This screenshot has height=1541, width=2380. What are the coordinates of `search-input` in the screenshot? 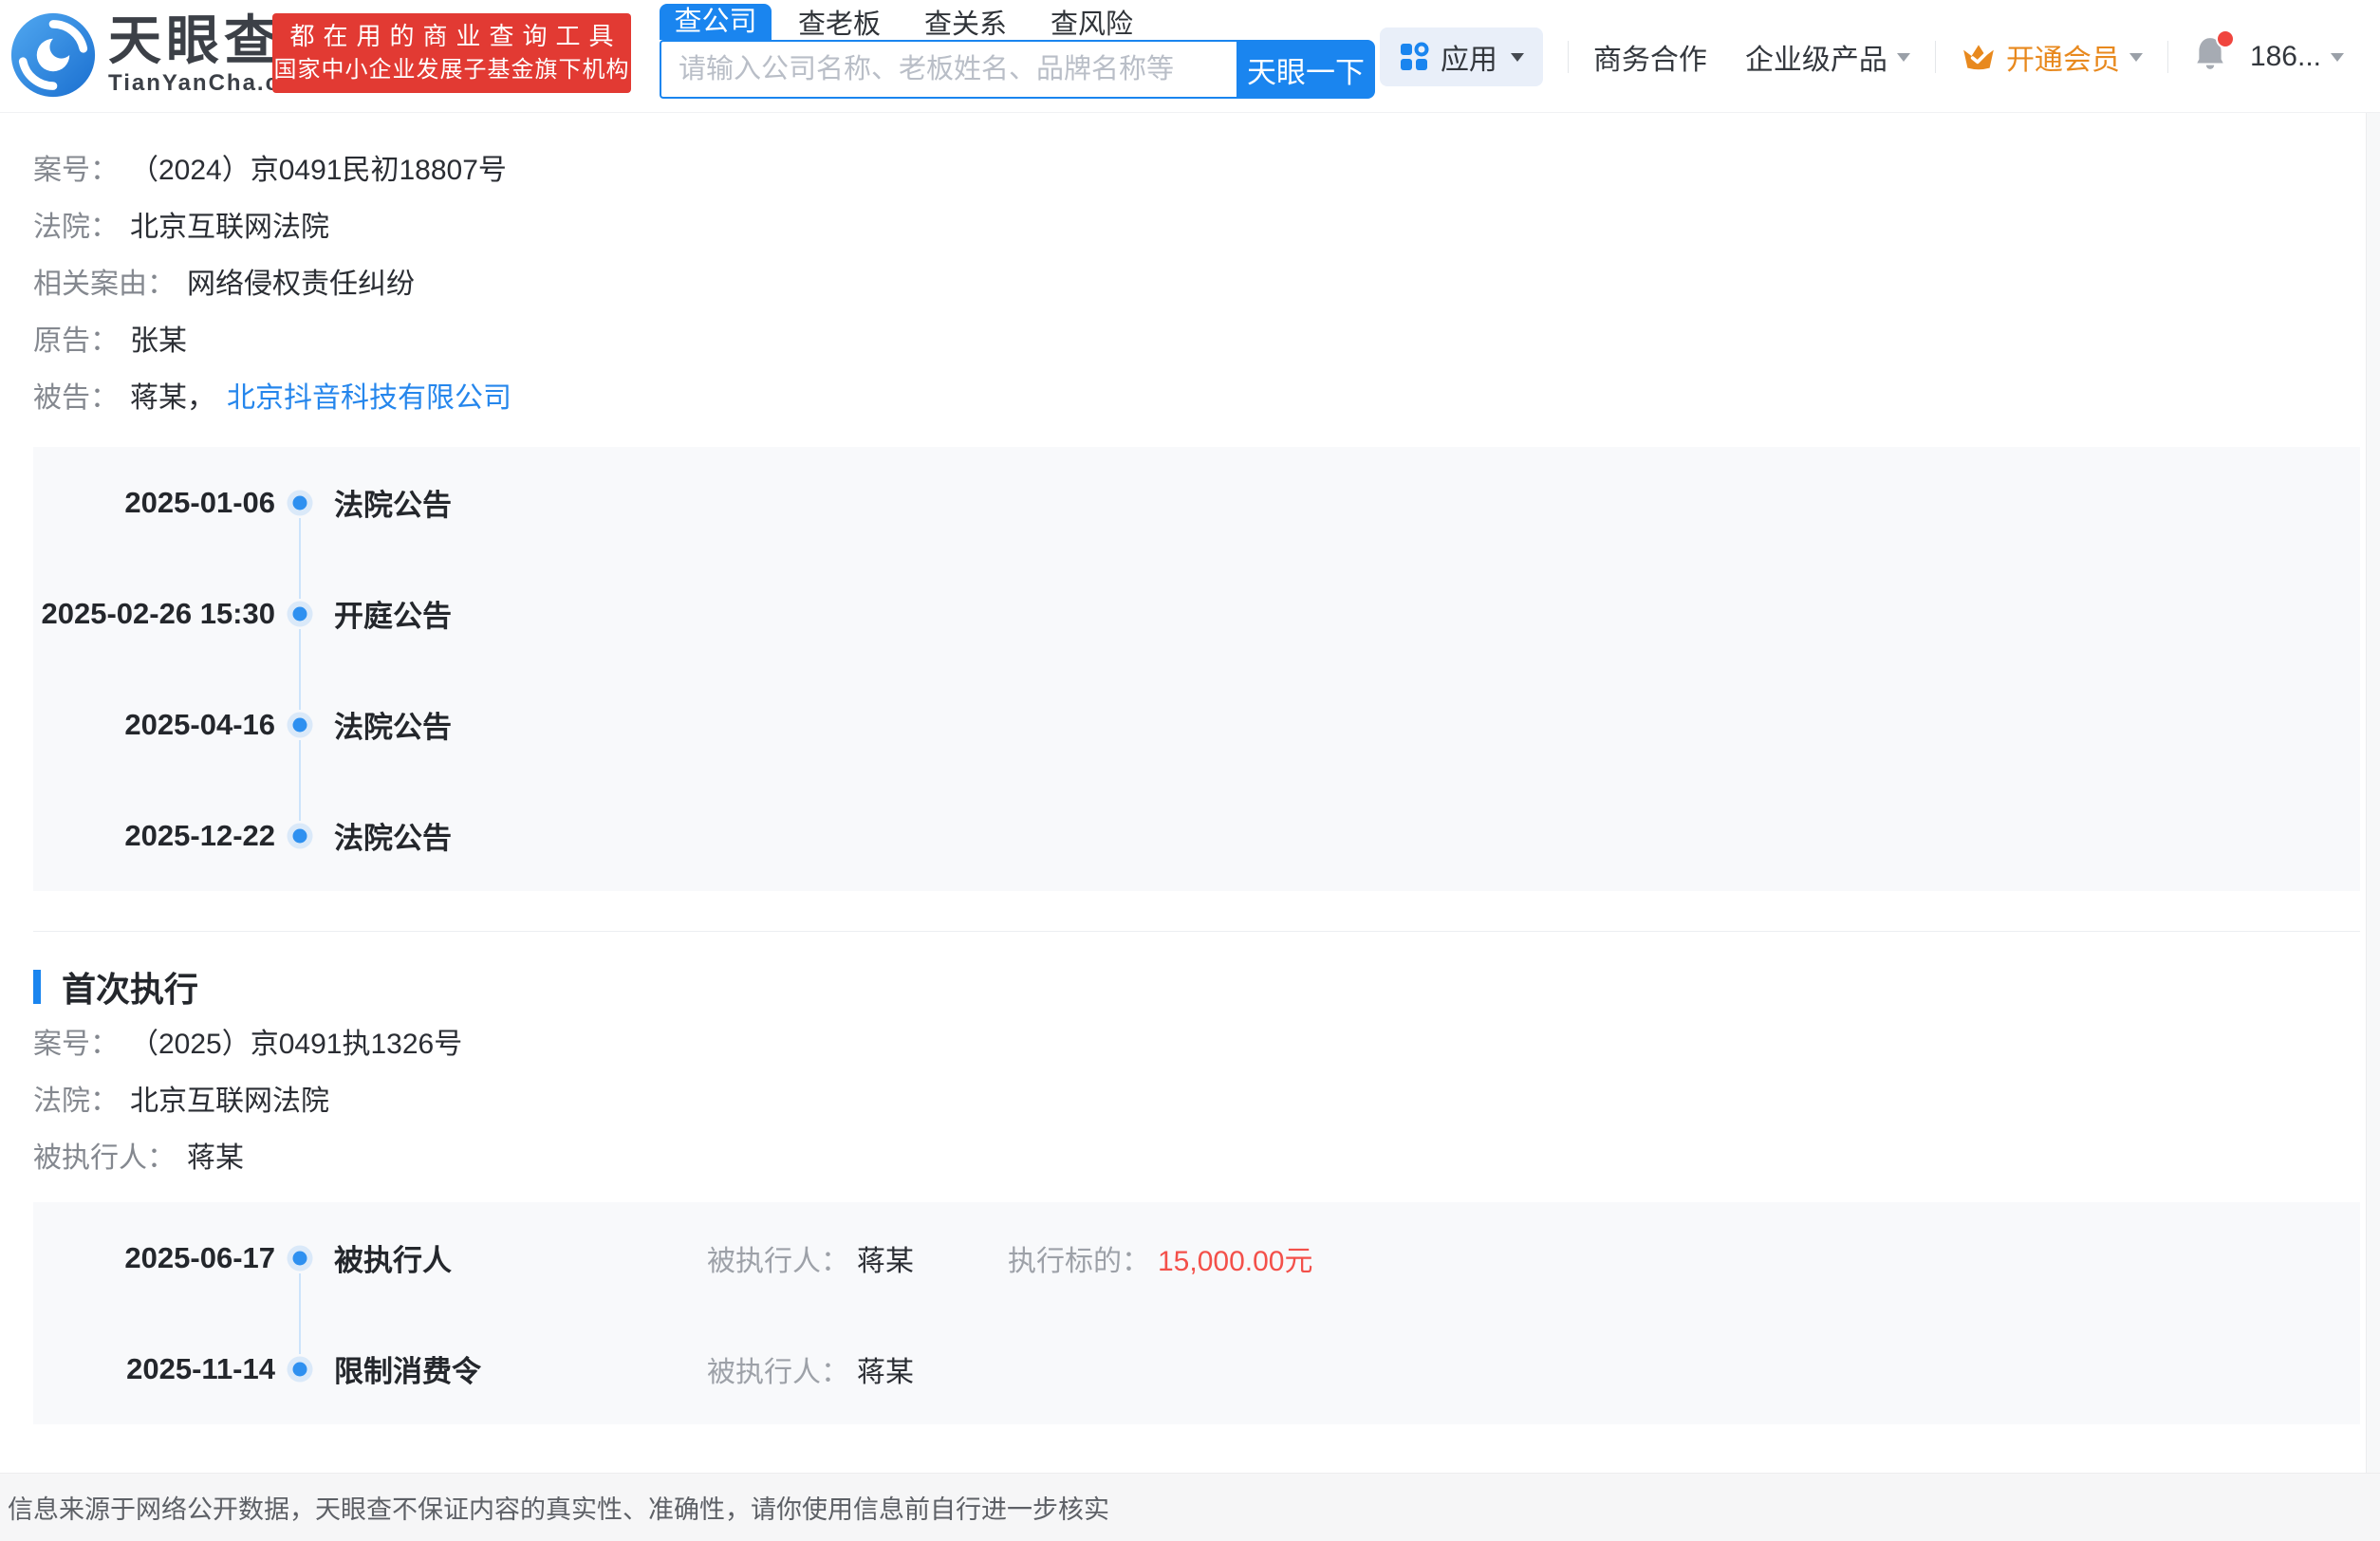 It's located at (948, 69).